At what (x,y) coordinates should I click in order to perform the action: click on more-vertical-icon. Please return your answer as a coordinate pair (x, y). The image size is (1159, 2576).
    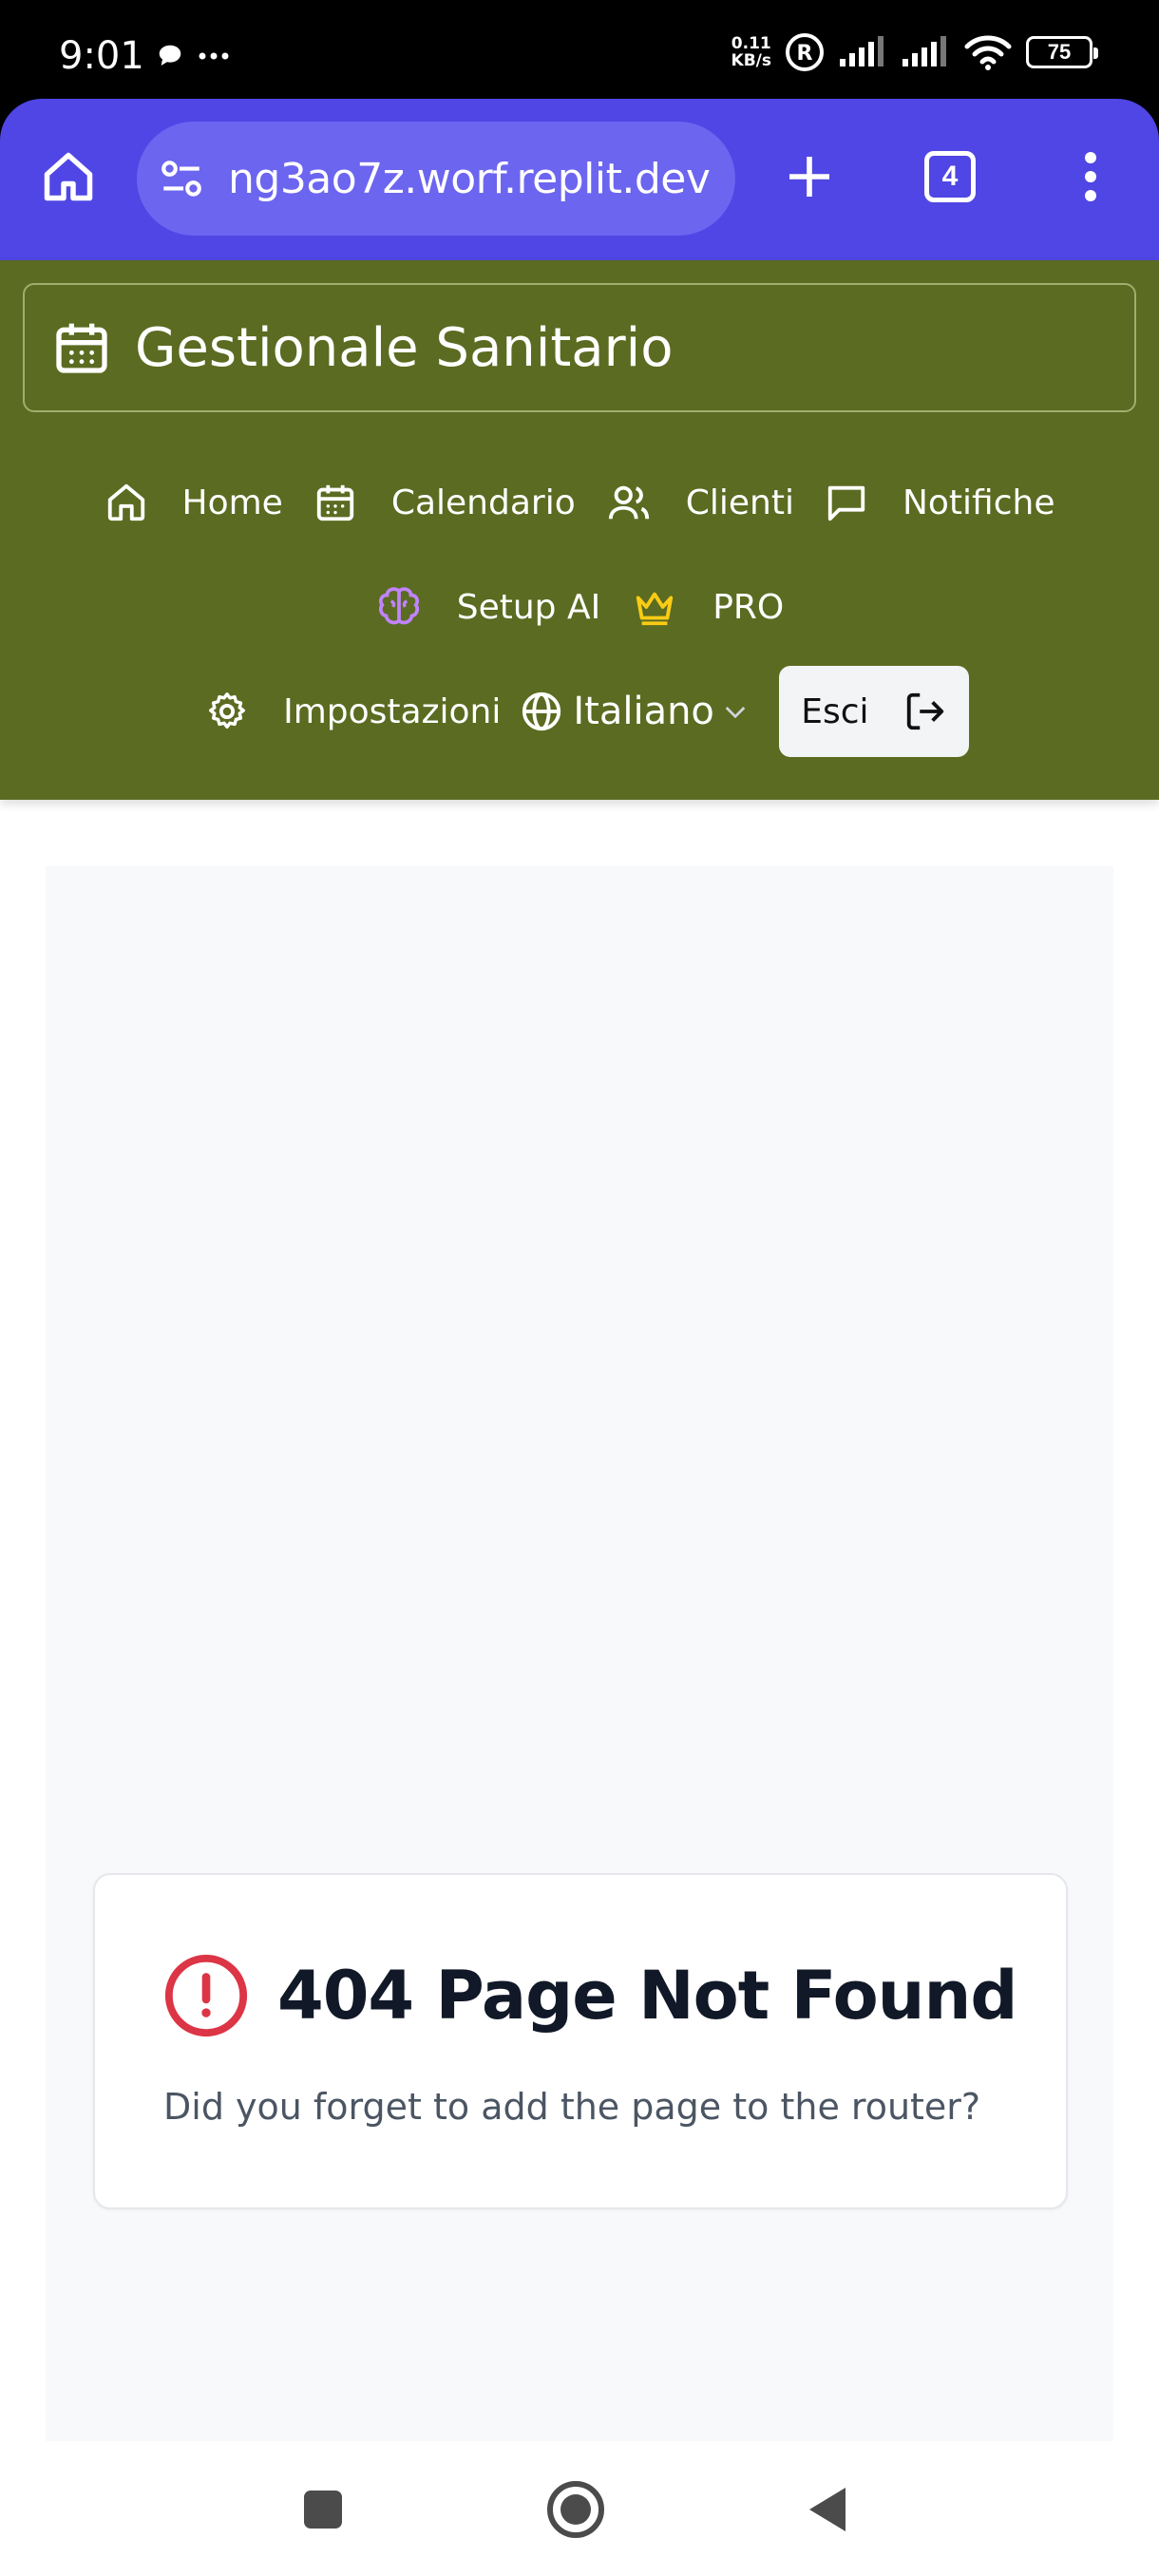
    Looking at the image, I should click on (1090, 176).